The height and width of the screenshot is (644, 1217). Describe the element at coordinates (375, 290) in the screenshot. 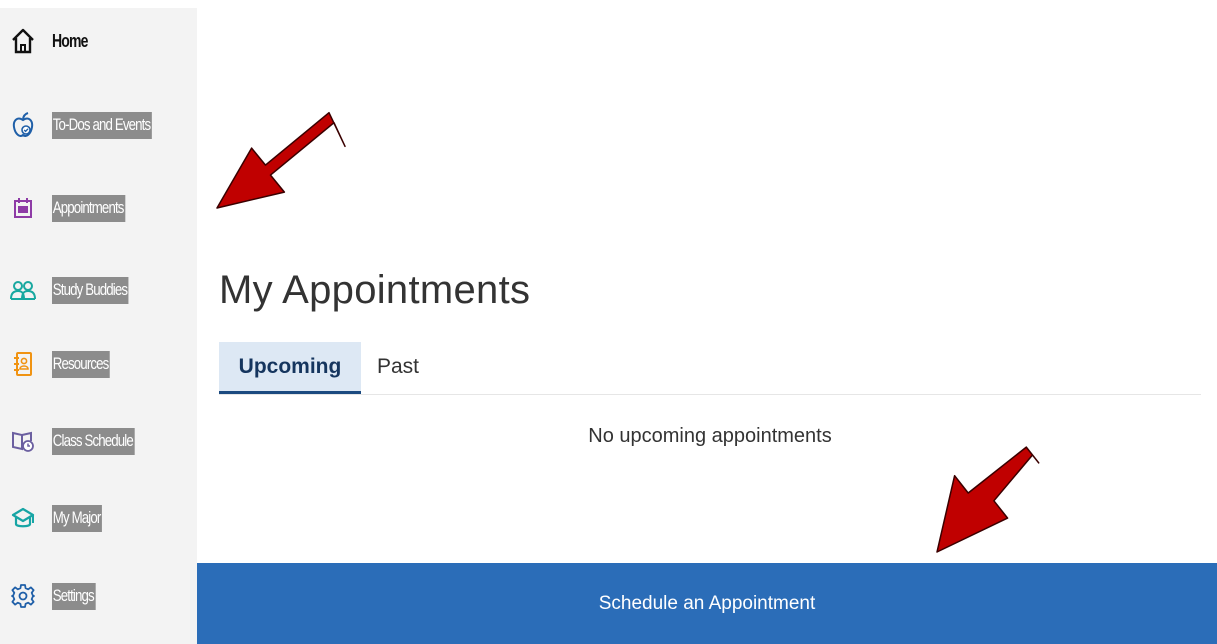

I see `page-title: My Appointments` at that location.